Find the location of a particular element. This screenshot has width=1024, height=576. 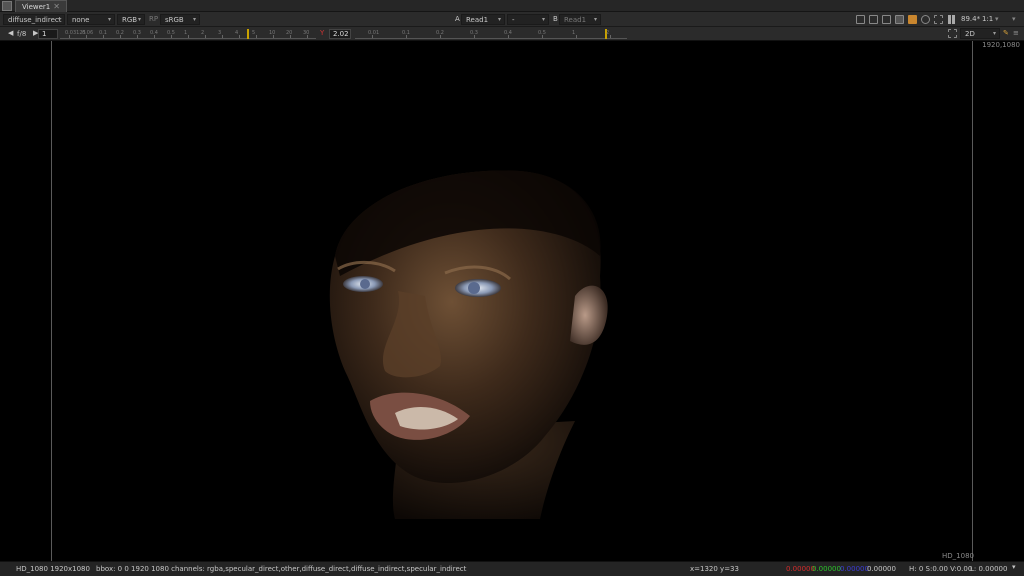

rect-icon is located at coordinates (873, 19).